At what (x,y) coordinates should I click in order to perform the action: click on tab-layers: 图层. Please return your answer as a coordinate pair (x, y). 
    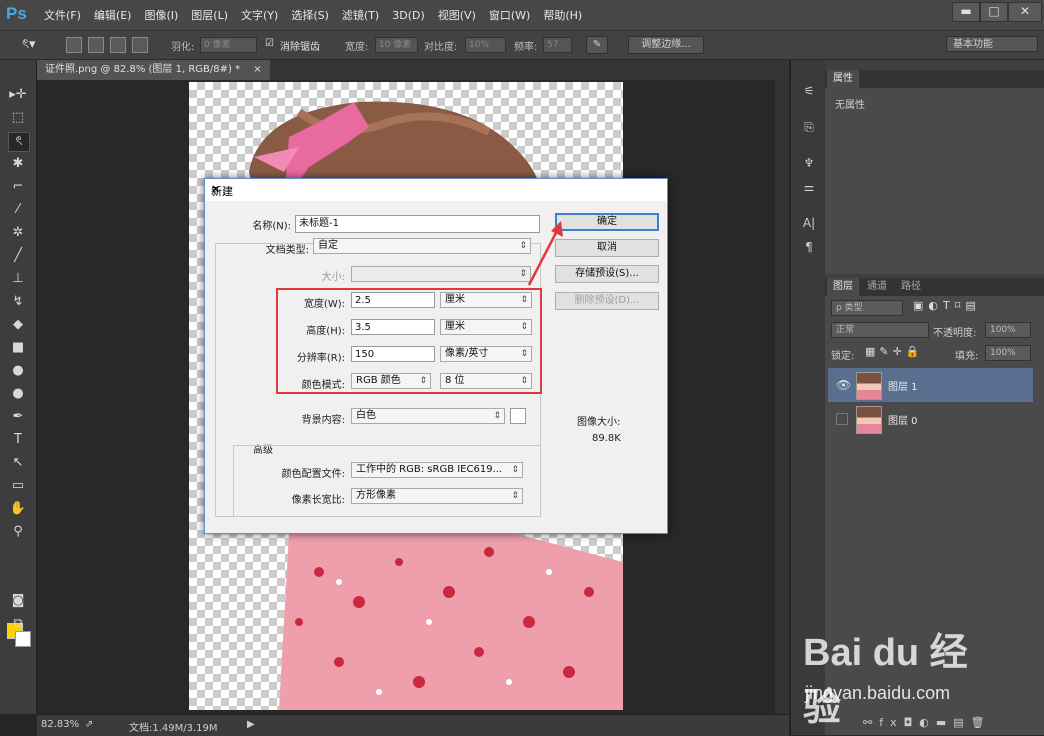
    Looking at the image, I should click on (843, 287).